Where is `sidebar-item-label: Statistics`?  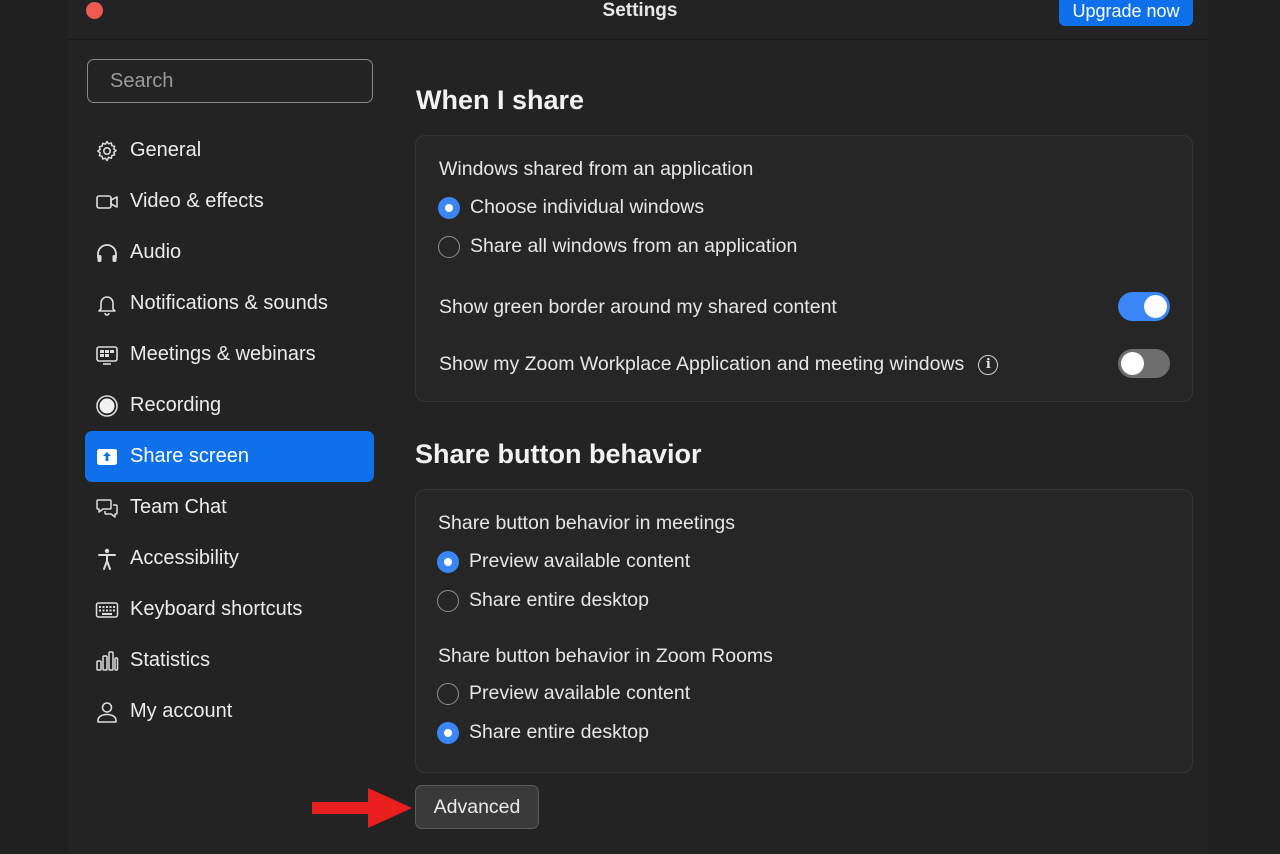 sidebar-item-label: Statistics is located at coordinates (170, 660).